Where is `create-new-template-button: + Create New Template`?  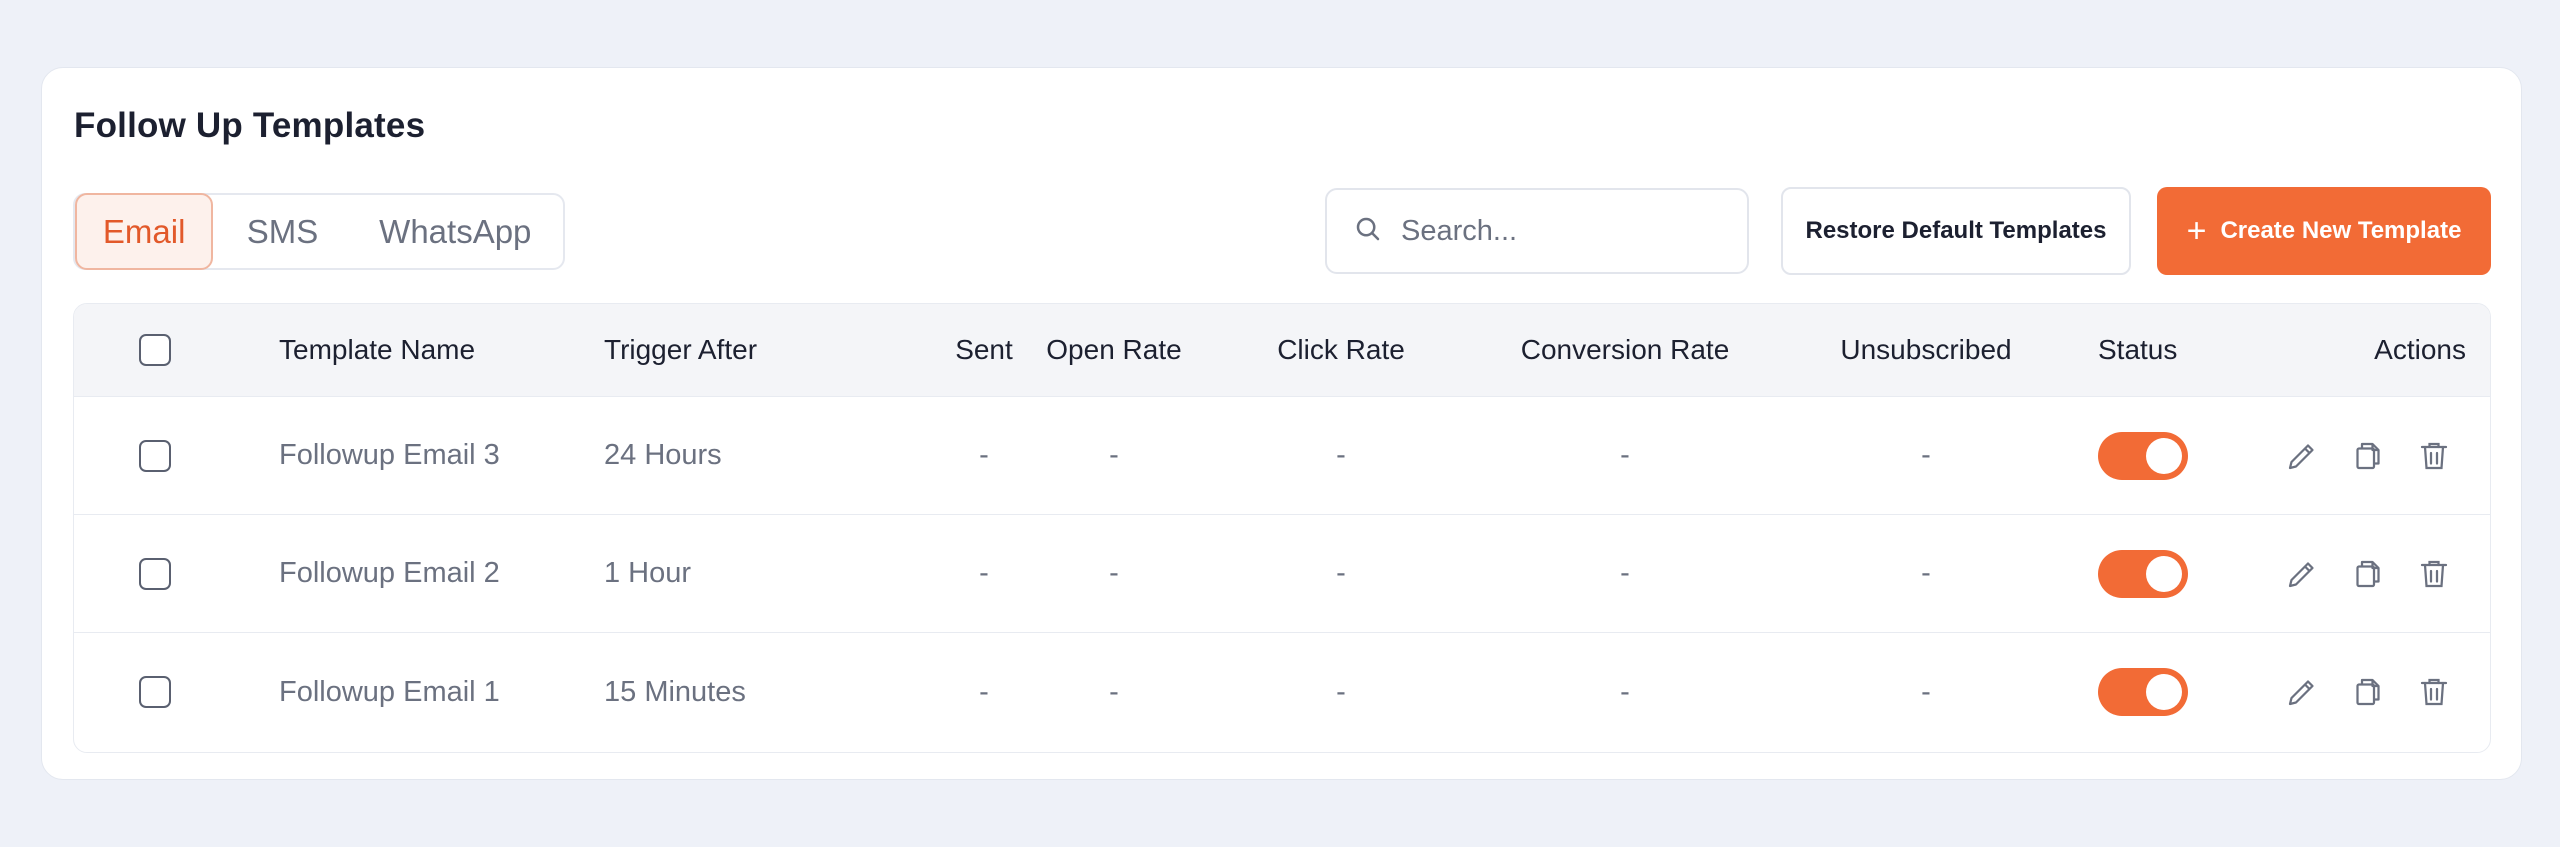 create-new-template-button: + Create New Template is located at coordinates (2324, 231).